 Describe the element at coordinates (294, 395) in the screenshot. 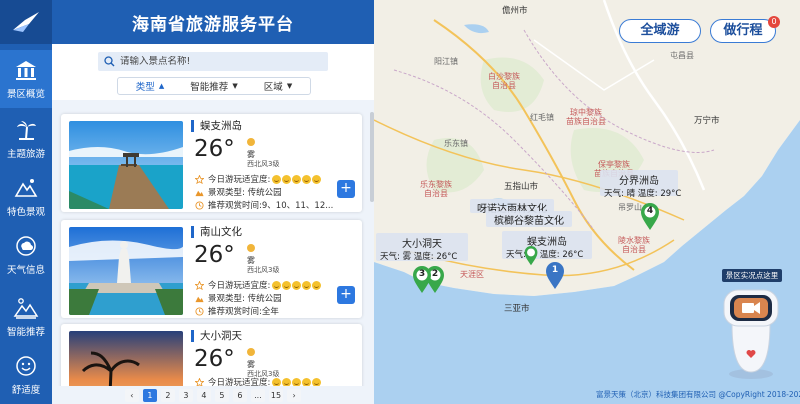

I see `next-page-button: ›` at that location.